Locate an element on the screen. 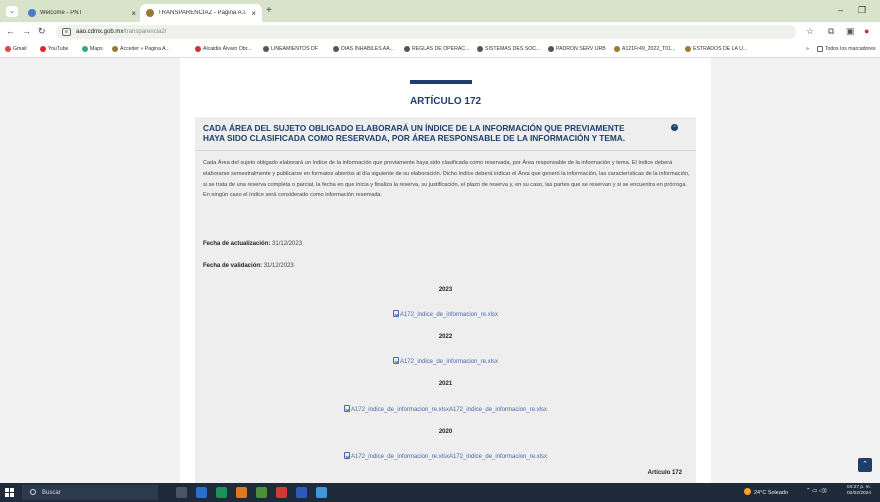 This screenshot has height=502, width=880. search-icon is located at coordinates (33, 492).